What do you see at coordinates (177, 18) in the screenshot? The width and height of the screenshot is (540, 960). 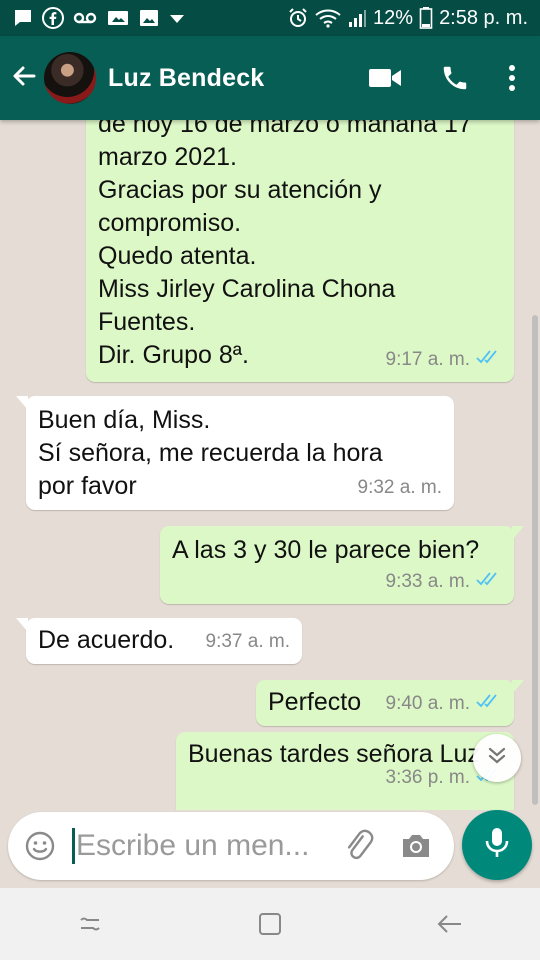 I see `dropdown-arrow-icon` at bounding box center [177, 18].